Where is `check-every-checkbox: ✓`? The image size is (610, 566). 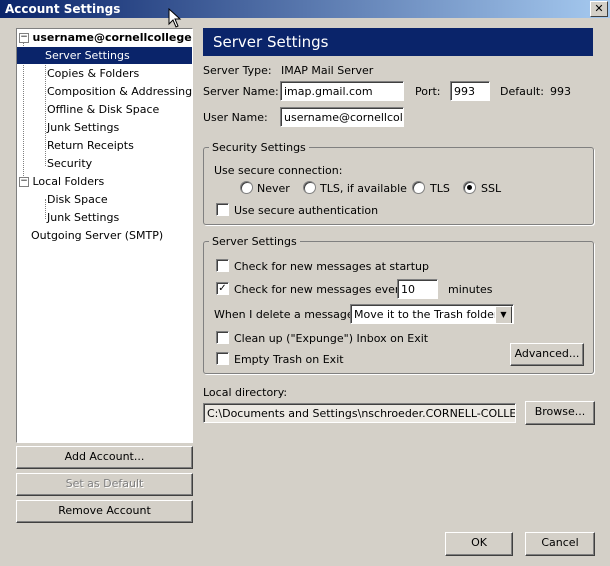 check-every-checkbox: ✓ is located at coordinates (222, 288).